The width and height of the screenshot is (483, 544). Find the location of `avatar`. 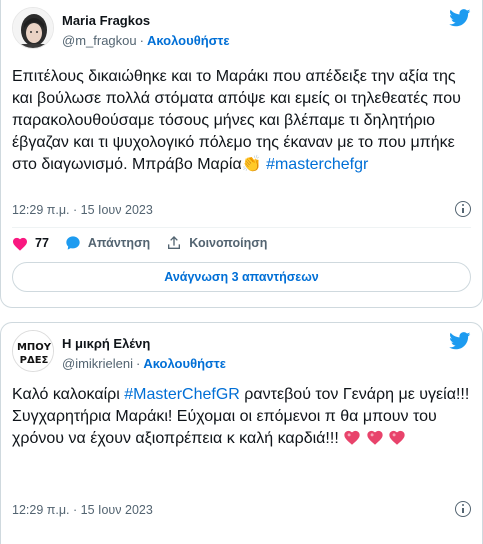

avatar is located at coordinates (33, 28).